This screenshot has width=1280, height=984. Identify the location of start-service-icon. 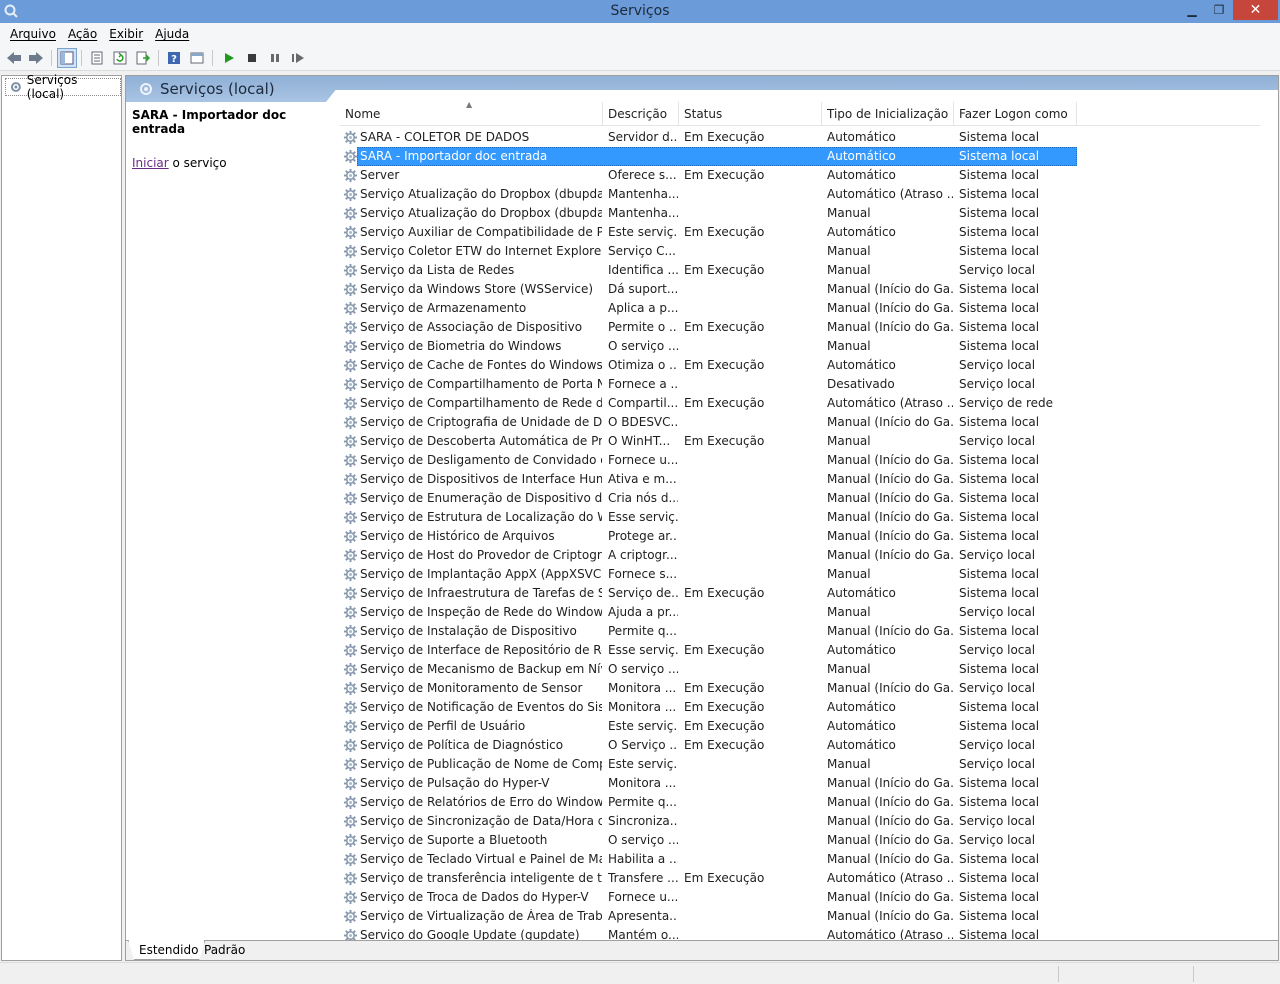
(229, 58).